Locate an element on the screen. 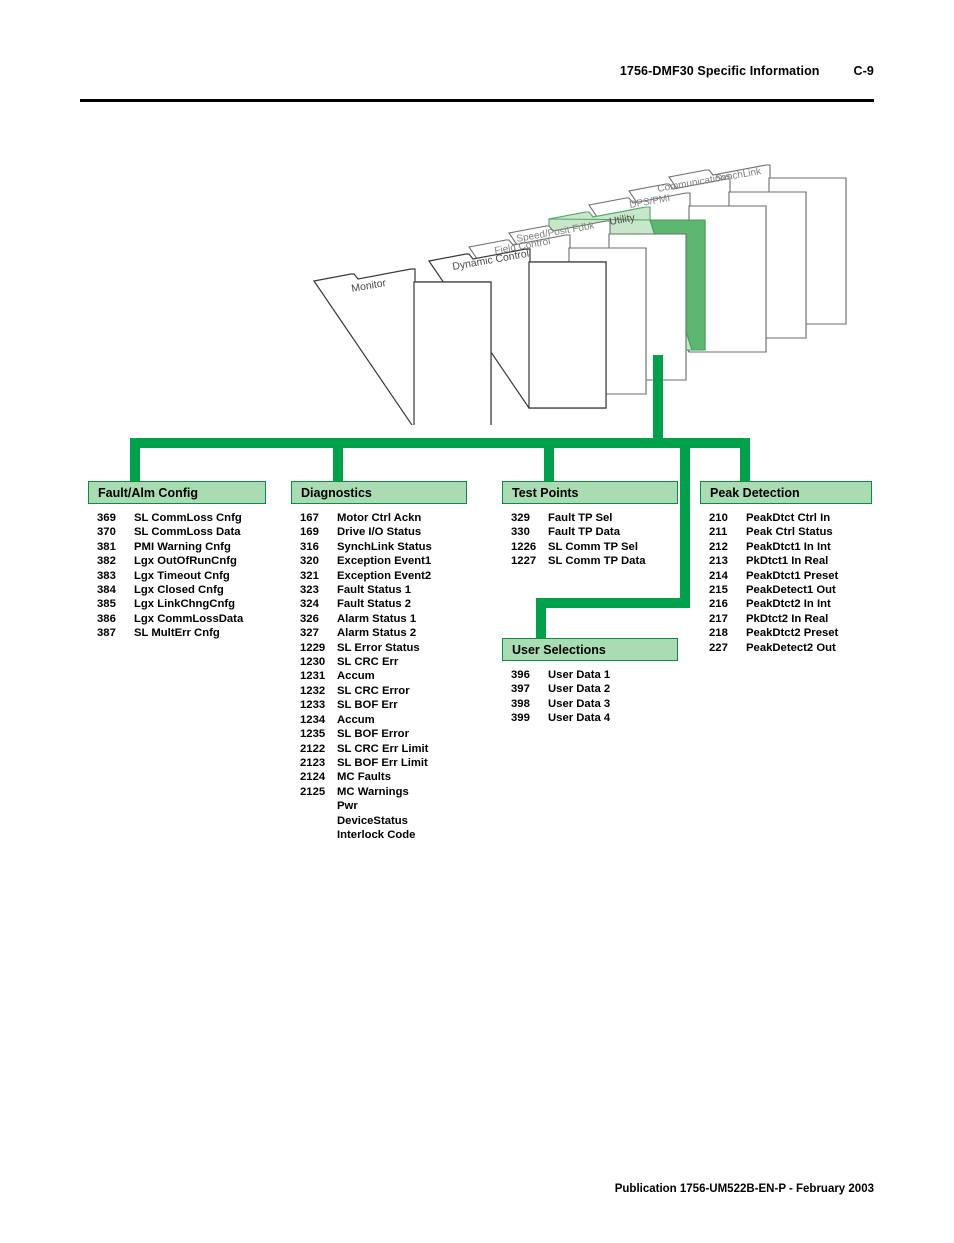 The image size is (954, 1243). param-number: 214 is located at coordinates (718, 575).